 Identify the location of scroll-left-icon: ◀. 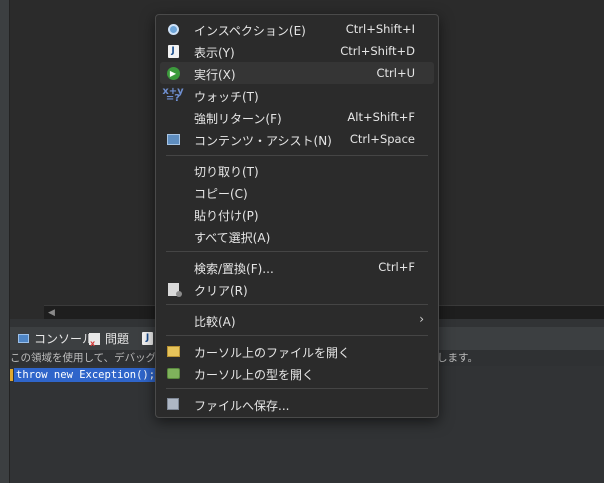
(51, 313).